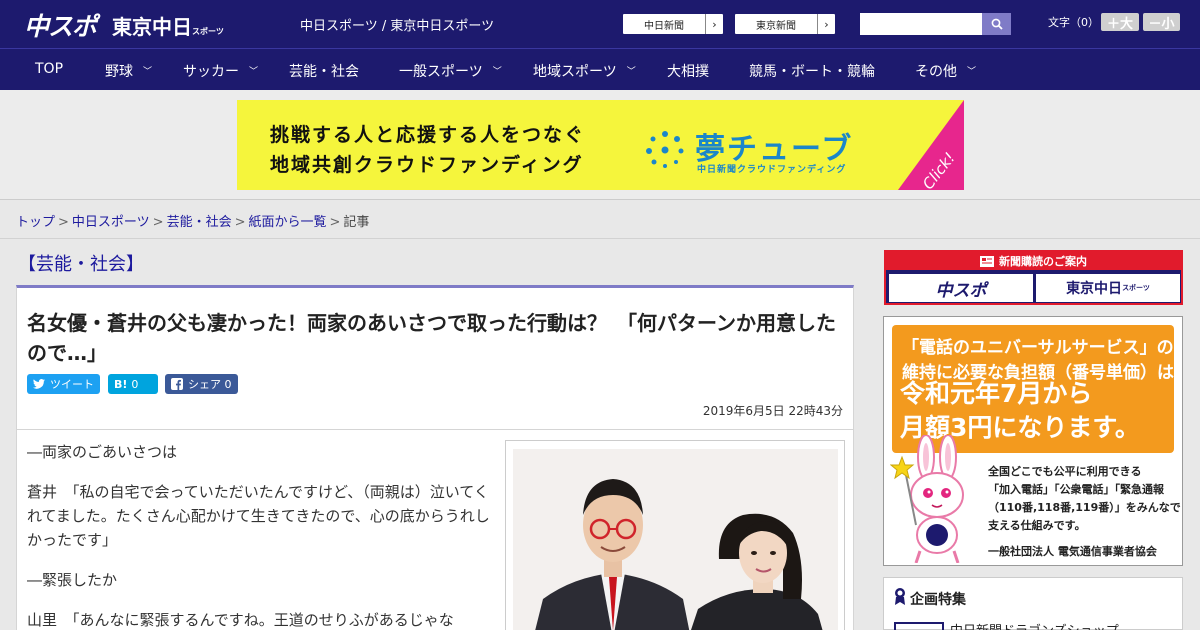  Describe the element at coordinates (72, 580) in the screenshot. I see `article-paragraph: ―緊張したか` at that location.